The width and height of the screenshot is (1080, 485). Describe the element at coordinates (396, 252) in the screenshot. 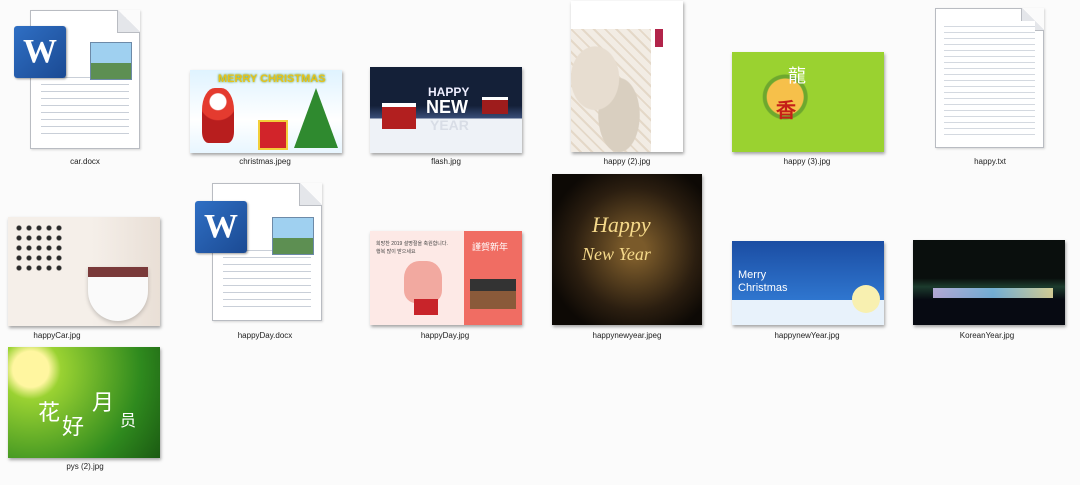

I see `thumbnail-text: 행복 많이 받으세요` at that location.